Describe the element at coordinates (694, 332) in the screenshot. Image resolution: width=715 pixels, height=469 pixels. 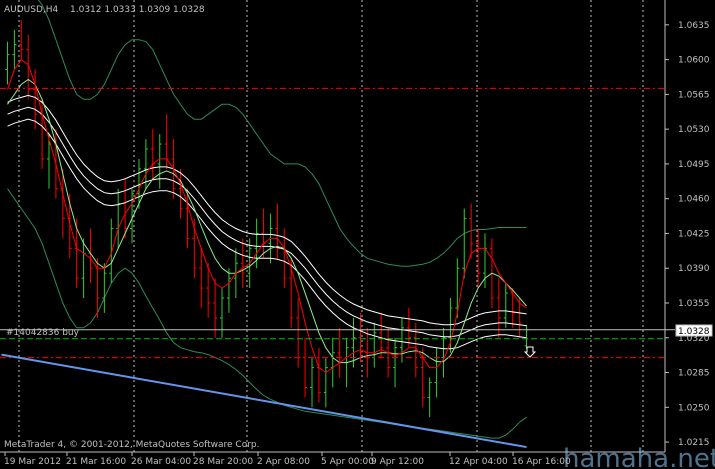
I see `current-price-label: 1.0328` at that location.